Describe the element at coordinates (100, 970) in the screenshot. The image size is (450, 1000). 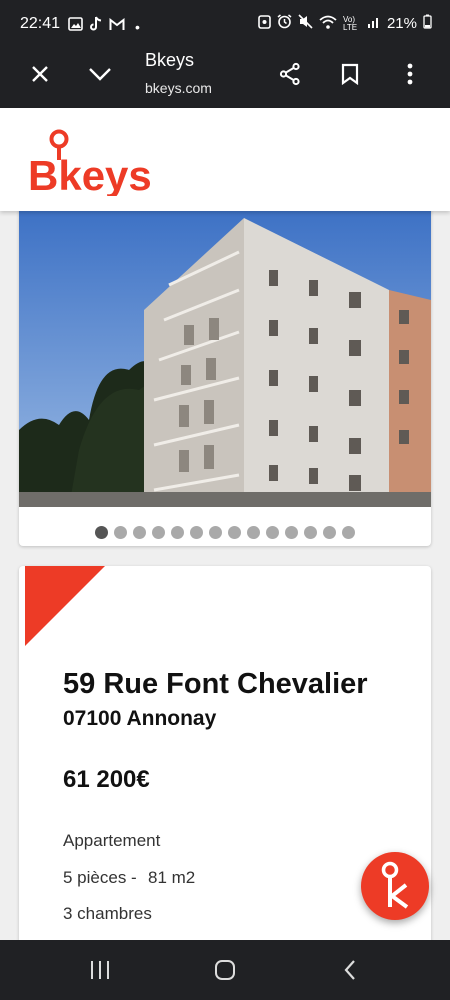
I see `recent-apps-icon` at that location.